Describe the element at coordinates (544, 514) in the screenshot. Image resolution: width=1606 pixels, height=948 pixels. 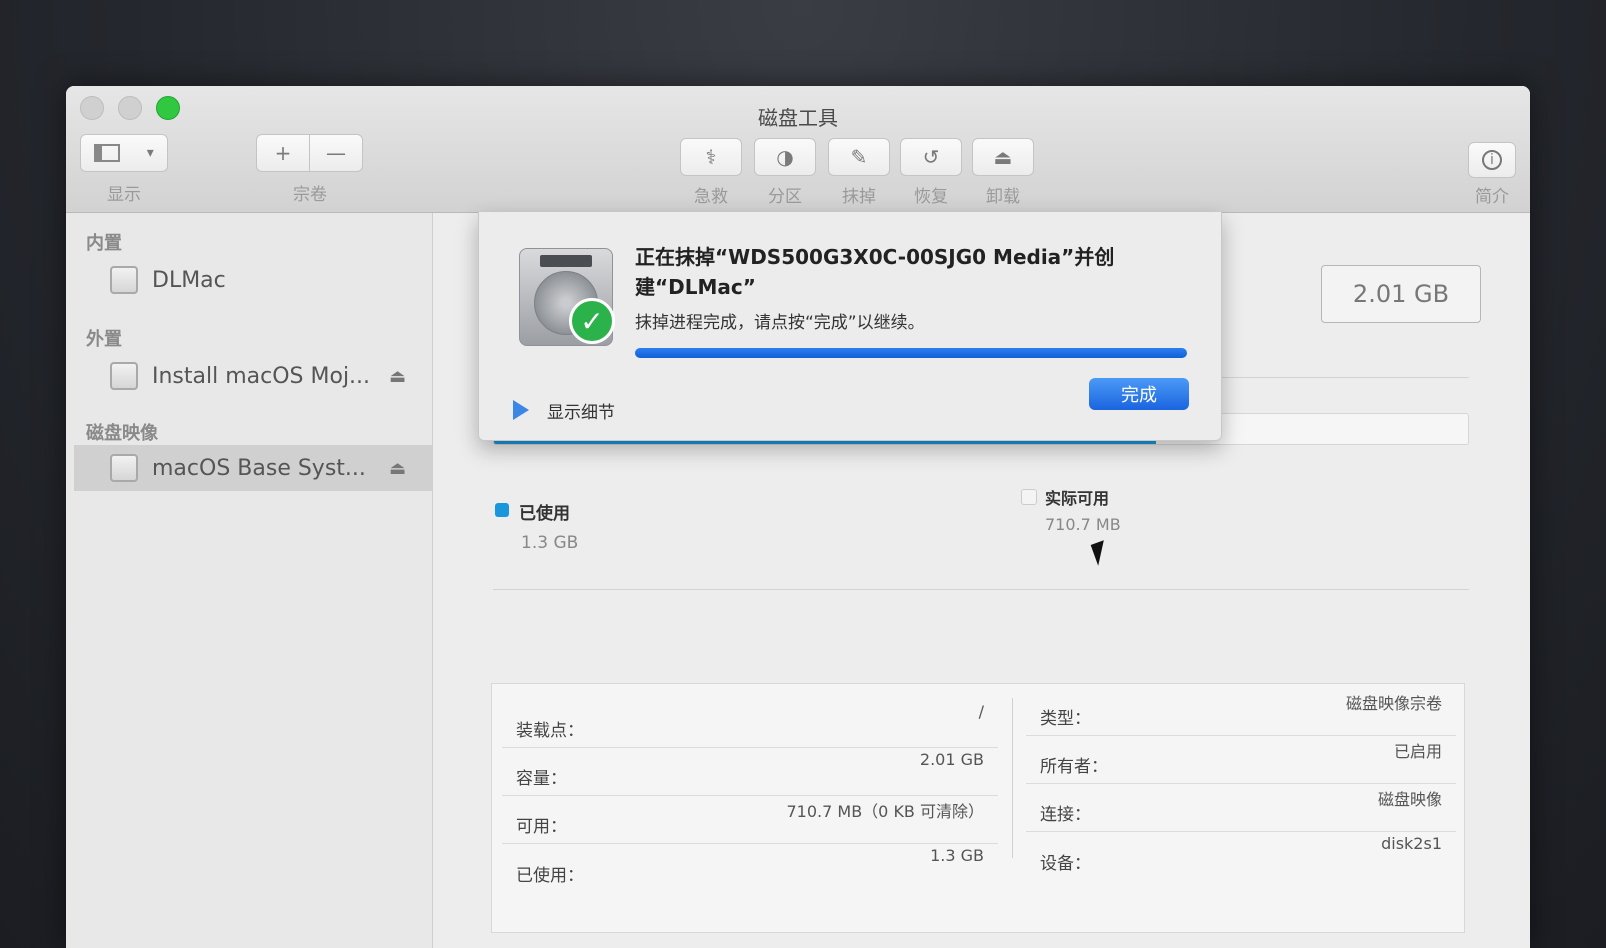
I see `used-legend-label: 已使用` at that location.